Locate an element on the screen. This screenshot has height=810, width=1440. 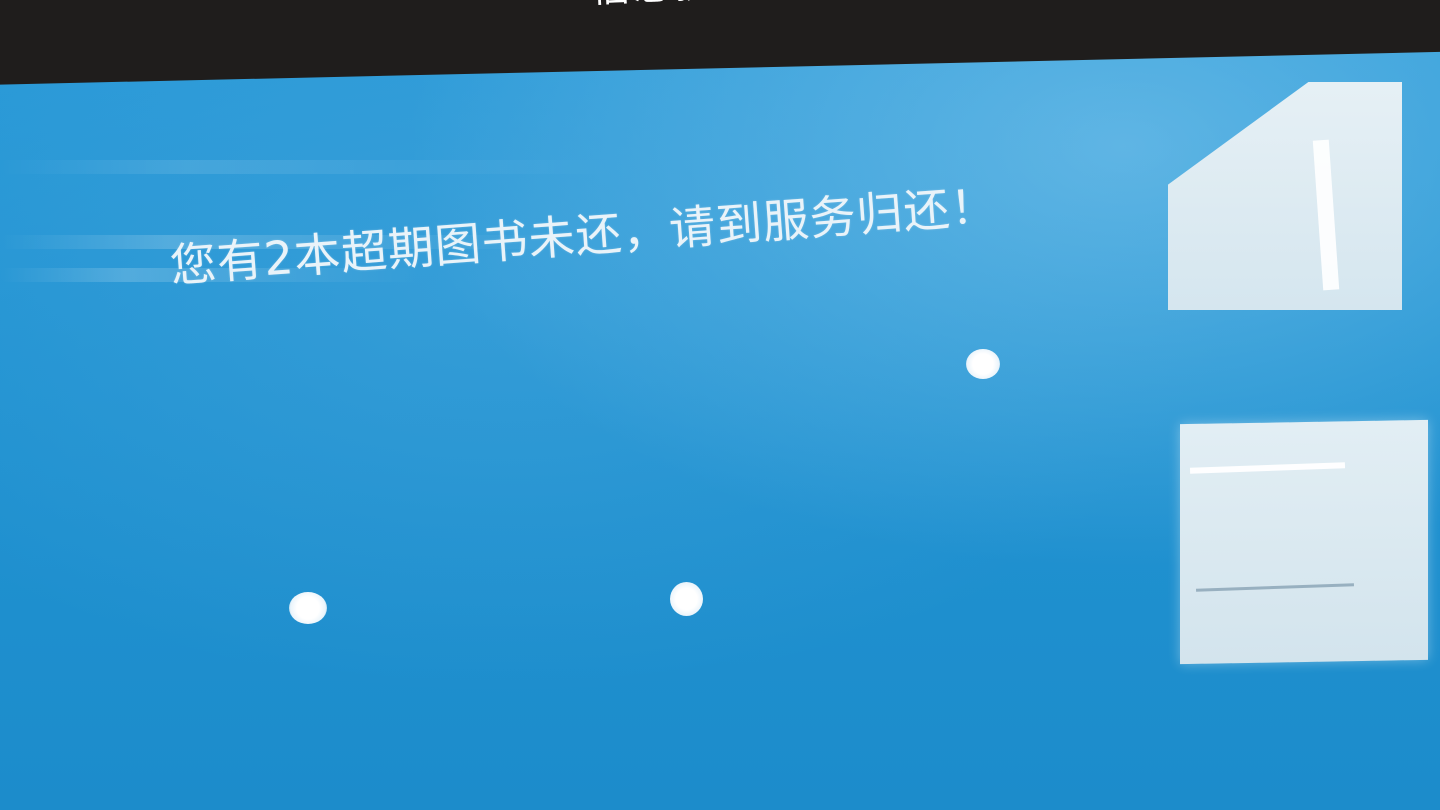
window-title: 信息提示 is located at coordinates (674, 7).